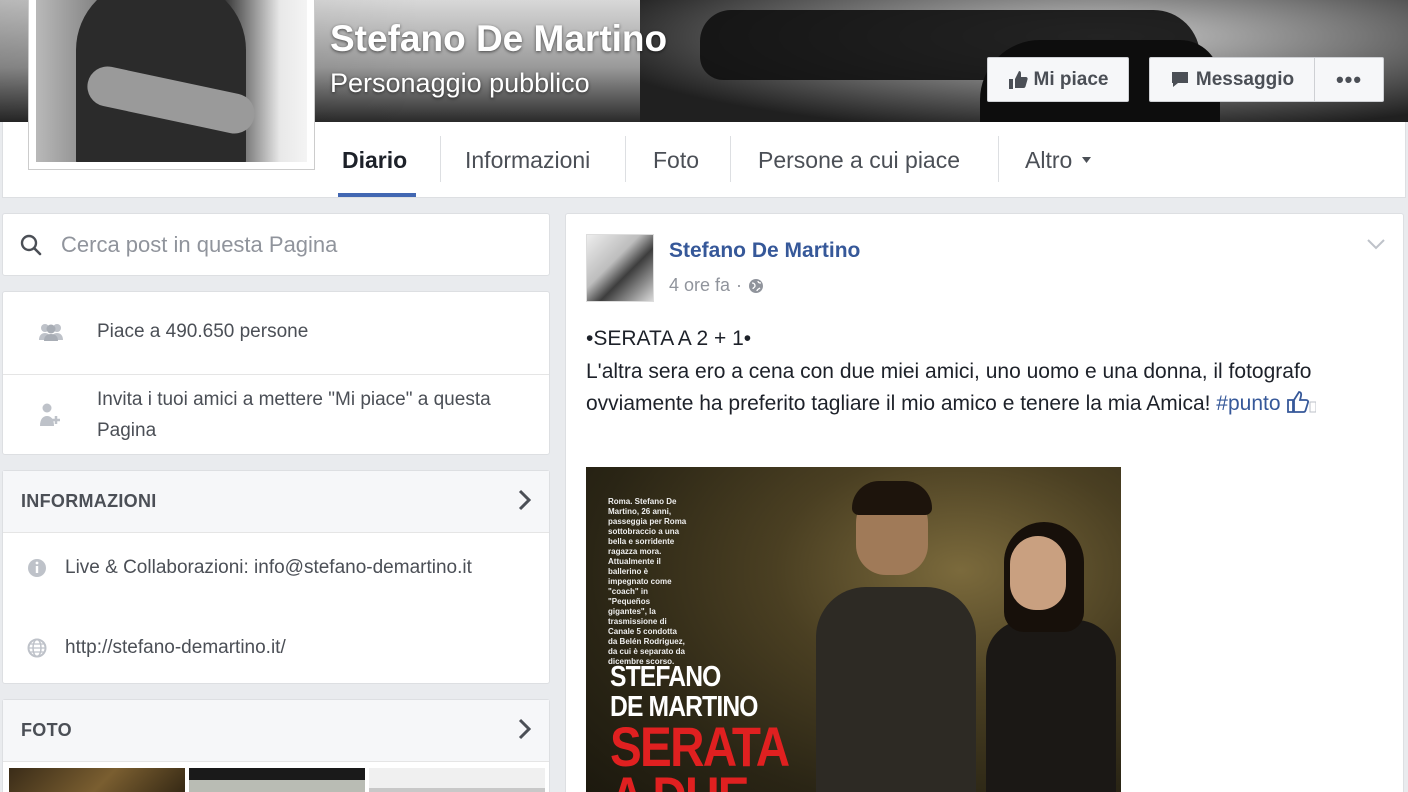 The height and width of the screenshot is (792, 1408). Describe the element at coordinates (859, 160) in the screenshot. I see `tab-persone-a-cui-piace: Persone a cui piace` at that location.